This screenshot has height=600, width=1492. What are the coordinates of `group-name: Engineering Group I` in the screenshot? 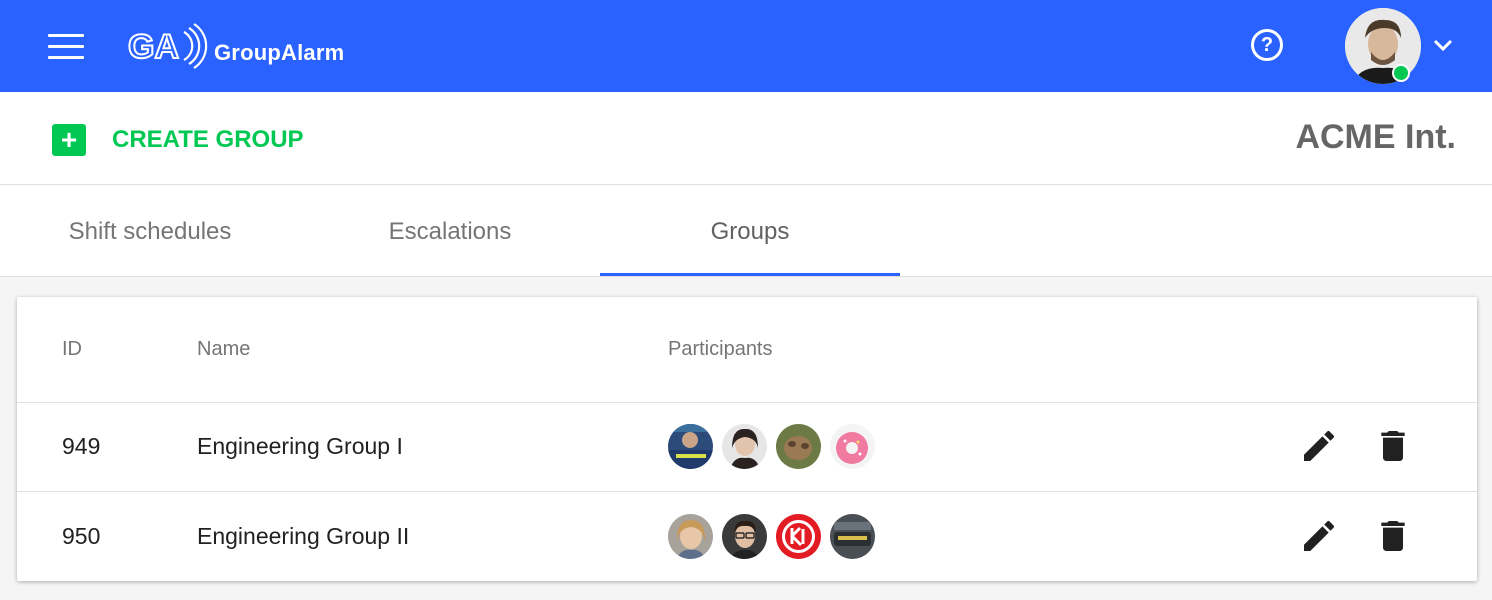 It's located at (300, 446).